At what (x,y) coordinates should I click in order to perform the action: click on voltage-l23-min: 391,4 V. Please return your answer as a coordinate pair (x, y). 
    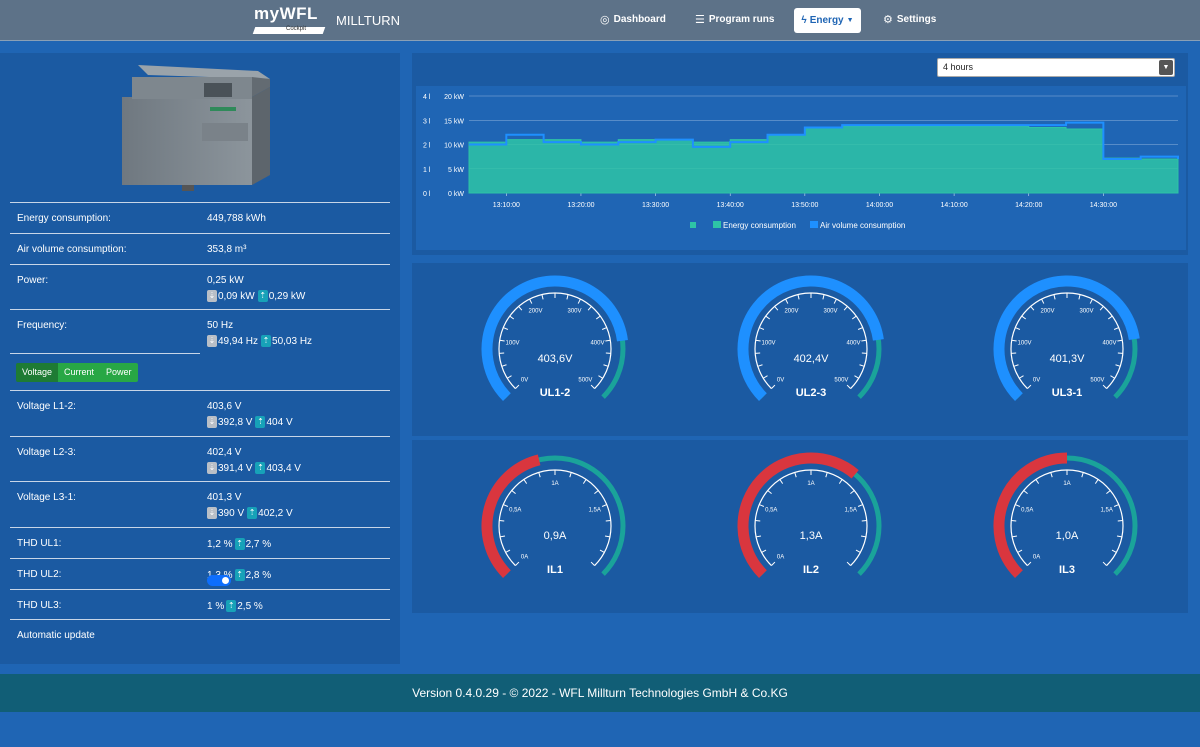
    Looking at the image, I should click on (235, 468).